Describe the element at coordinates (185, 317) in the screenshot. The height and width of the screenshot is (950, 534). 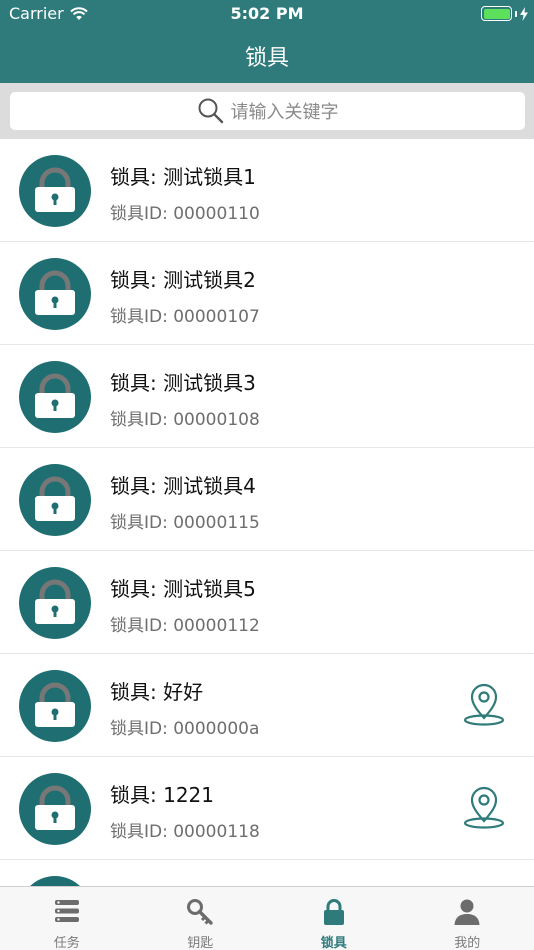
I see `lock-id: 锁具ID: 00000107` at that location.